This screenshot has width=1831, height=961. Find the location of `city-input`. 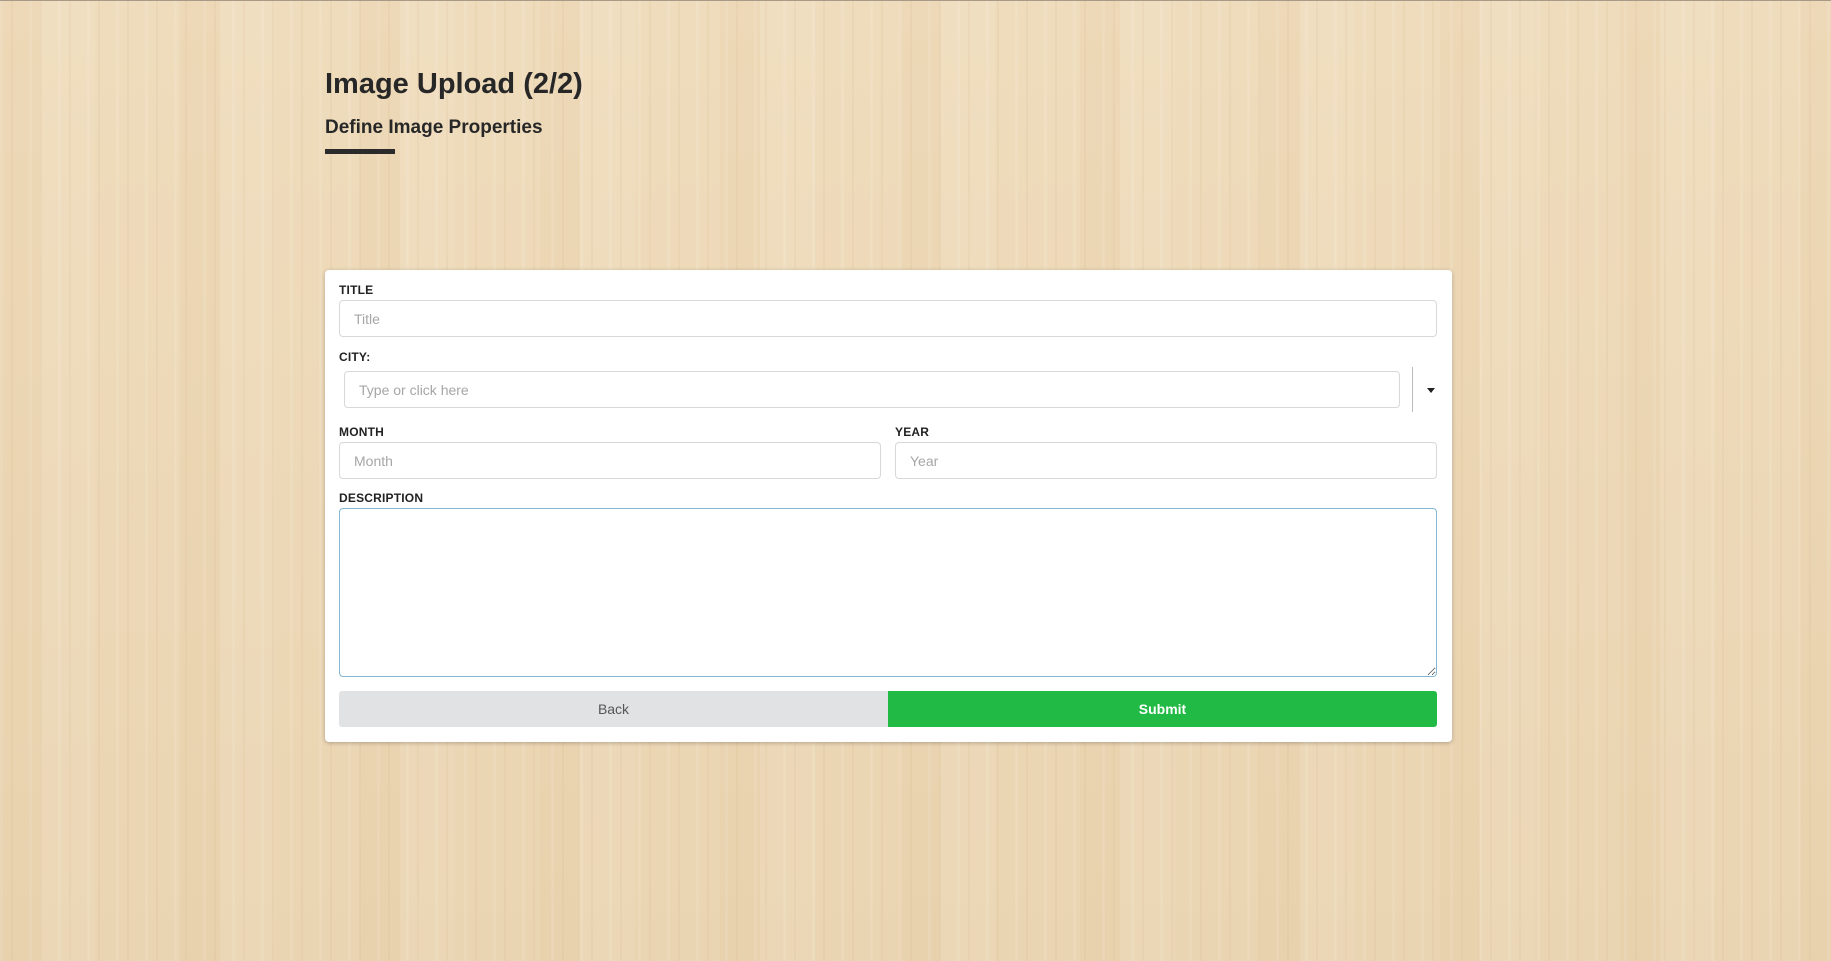

city-input is located at coordinates (872, 389).